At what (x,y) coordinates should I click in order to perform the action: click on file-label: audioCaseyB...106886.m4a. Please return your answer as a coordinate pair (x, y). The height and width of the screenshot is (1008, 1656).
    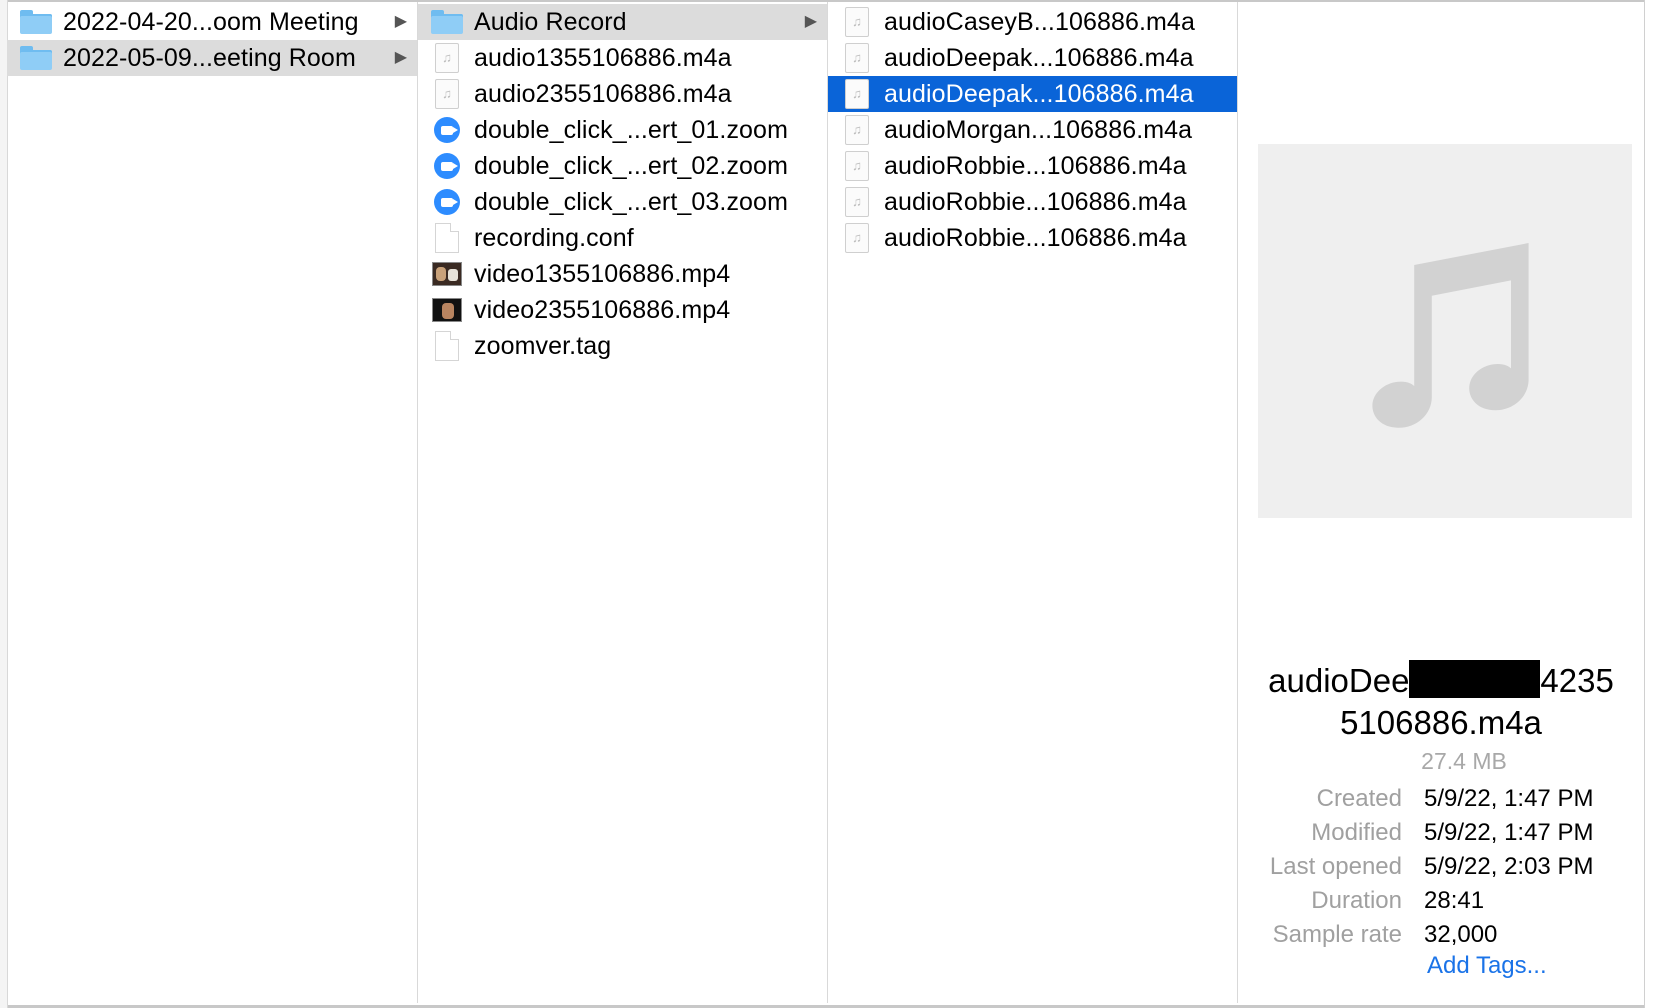
    Looking at the image, I should click on (1039, 22).